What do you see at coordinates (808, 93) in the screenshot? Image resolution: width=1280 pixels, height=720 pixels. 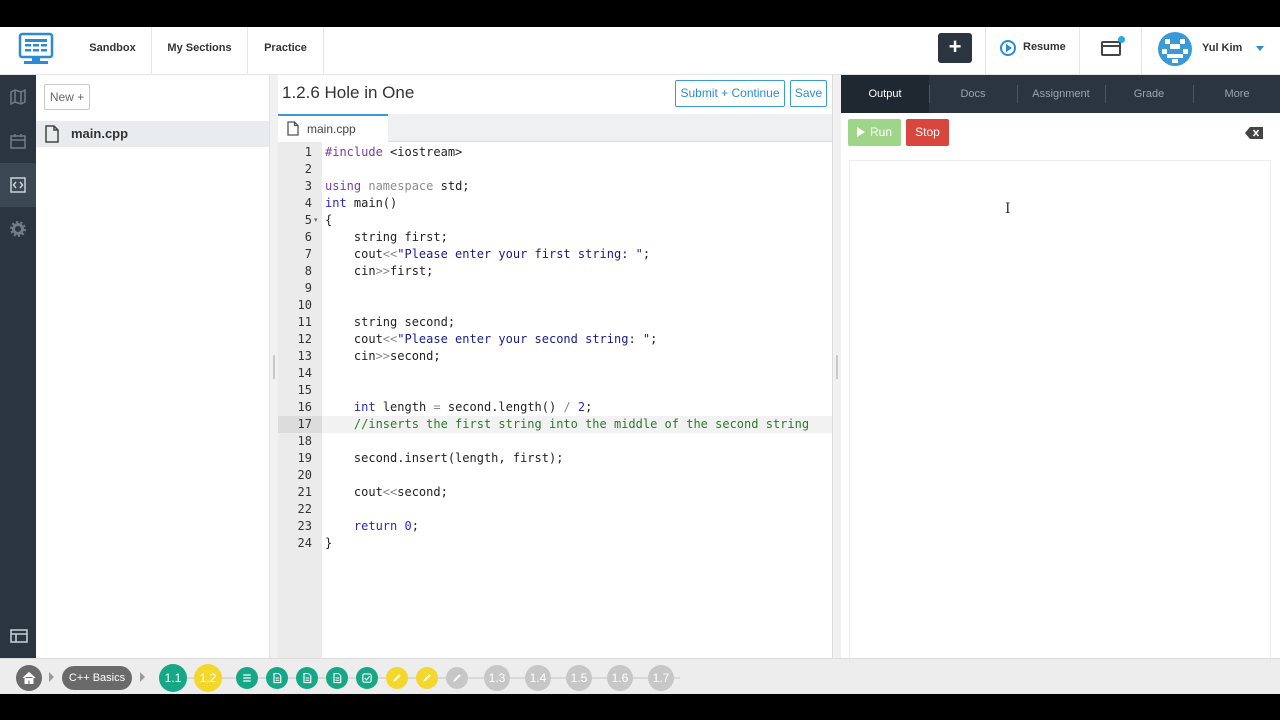 I see `save-button: Save` at bounding box center [808, 93].